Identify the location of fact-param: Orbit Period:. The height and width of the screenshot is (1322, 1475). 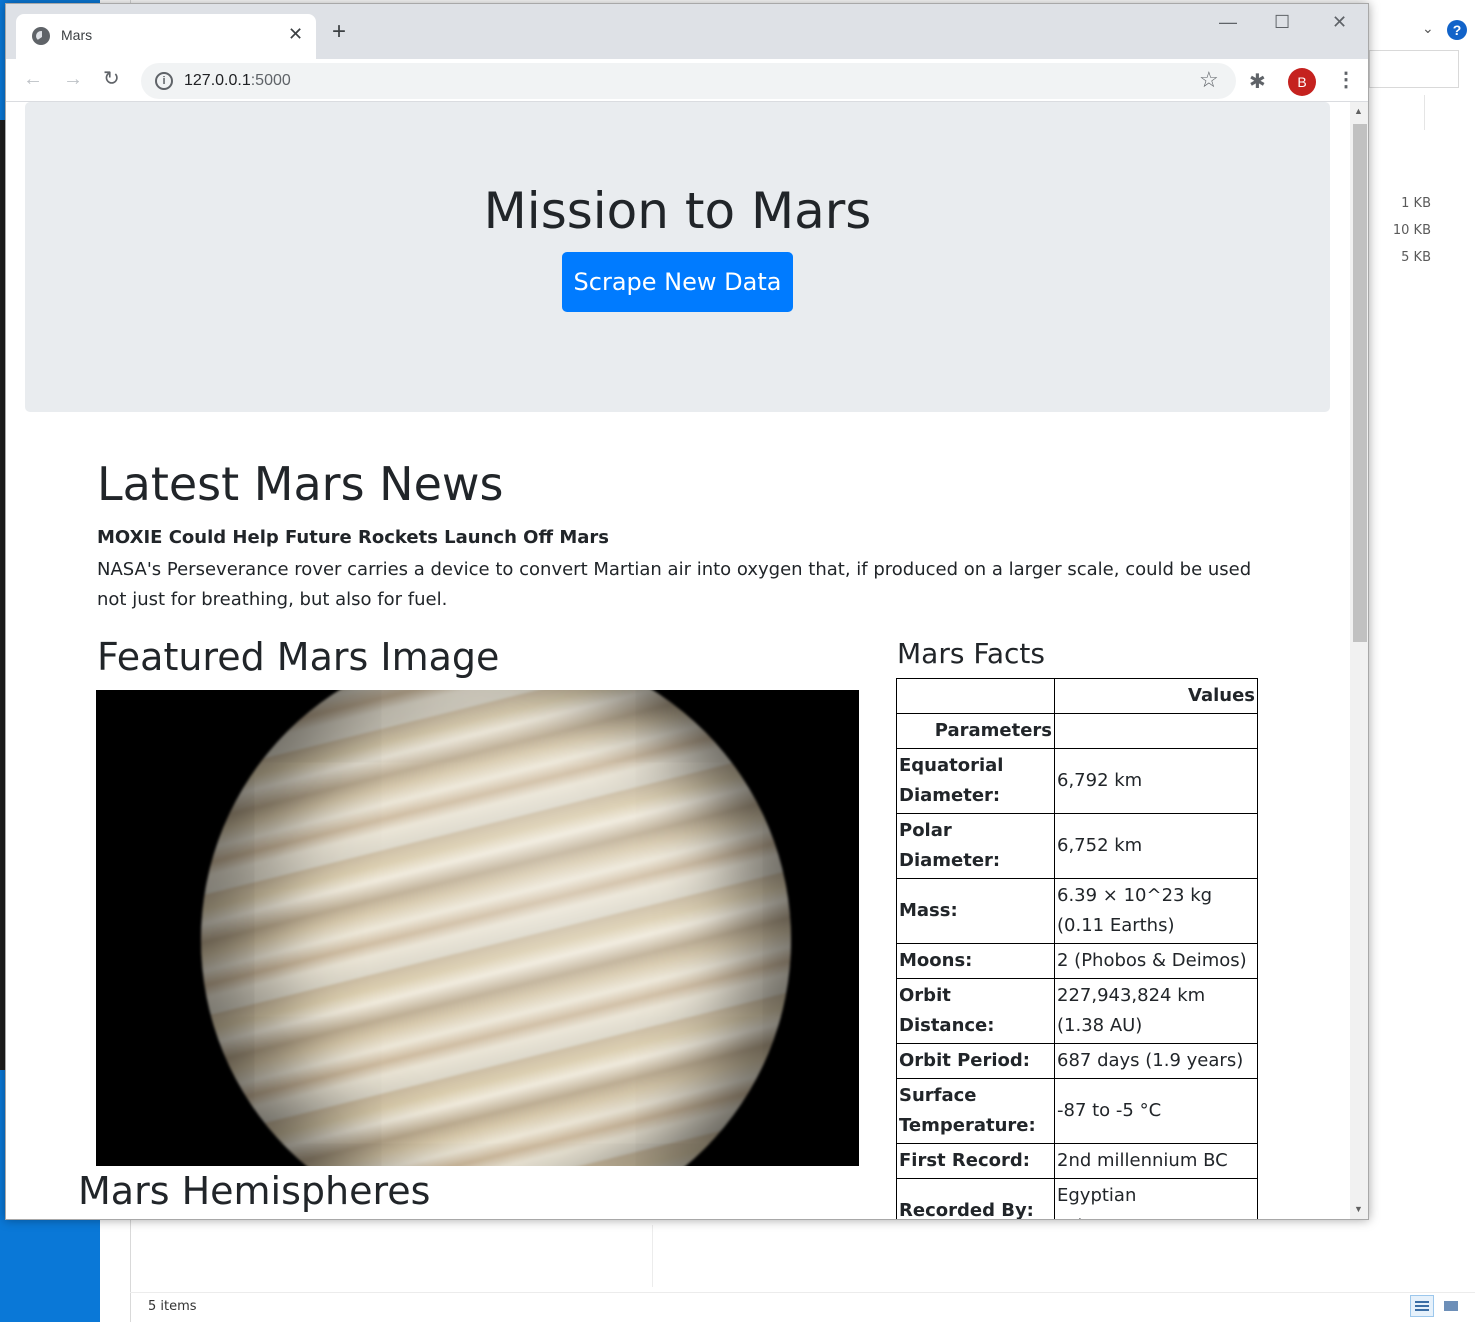
(975, 1061).